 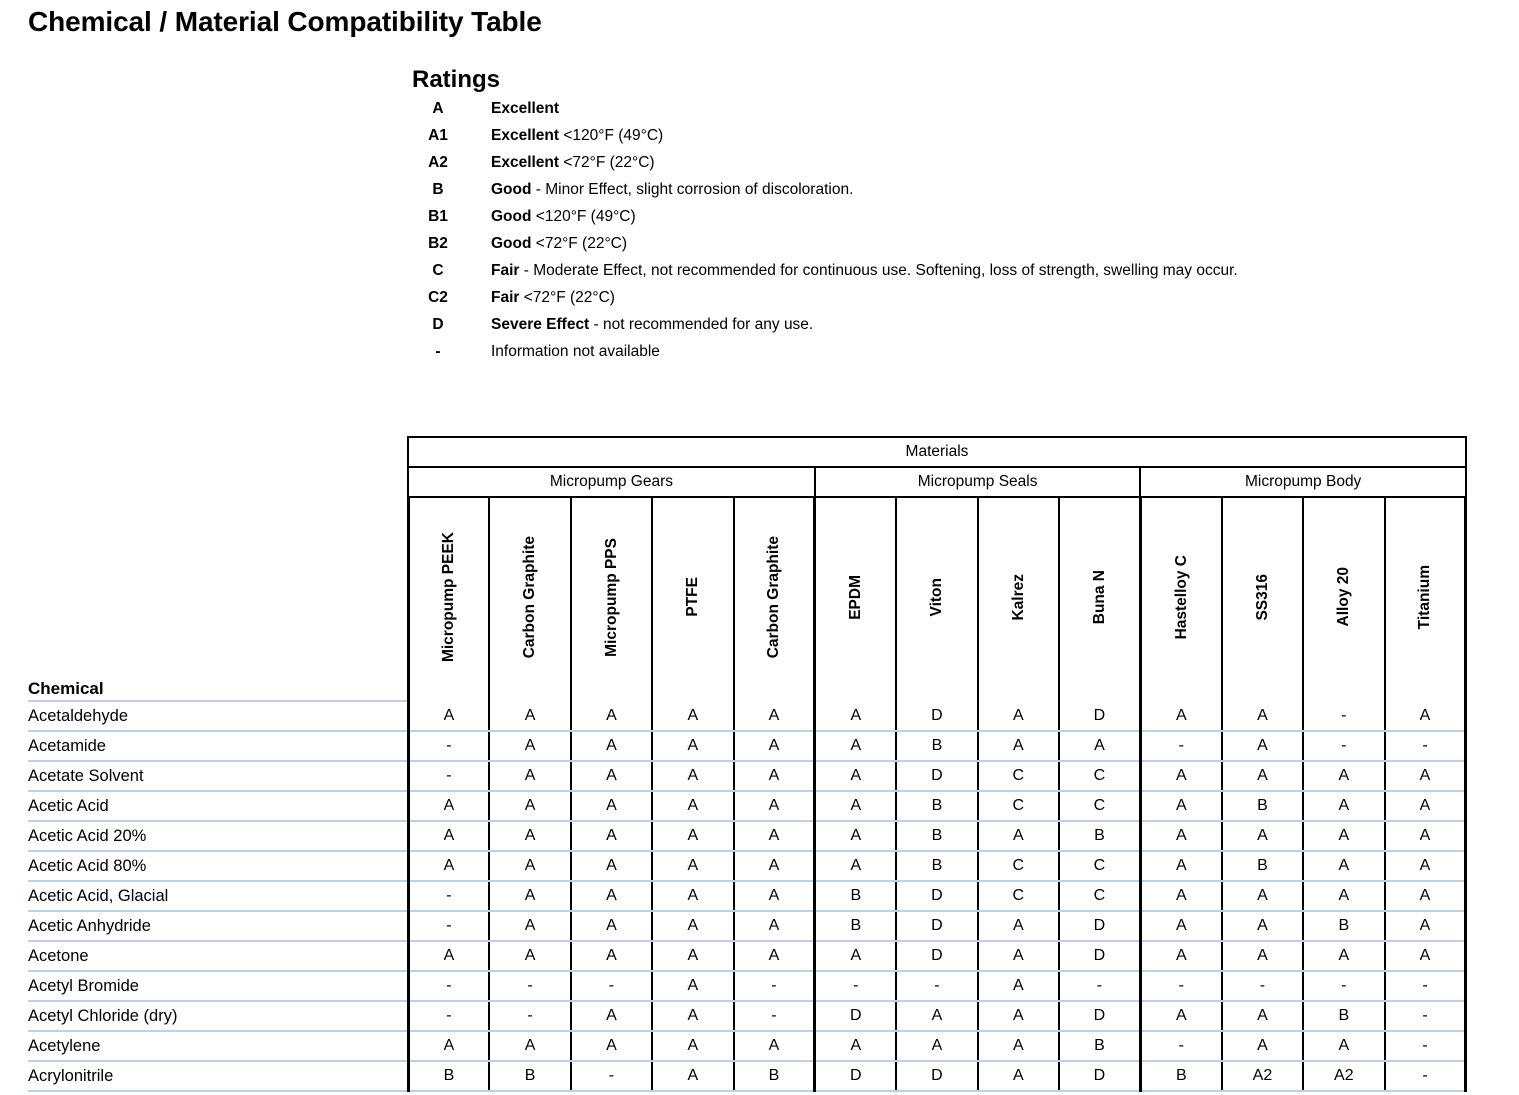 I want to click on column-header-epdm: EPDM, so click(x=855, y=599).